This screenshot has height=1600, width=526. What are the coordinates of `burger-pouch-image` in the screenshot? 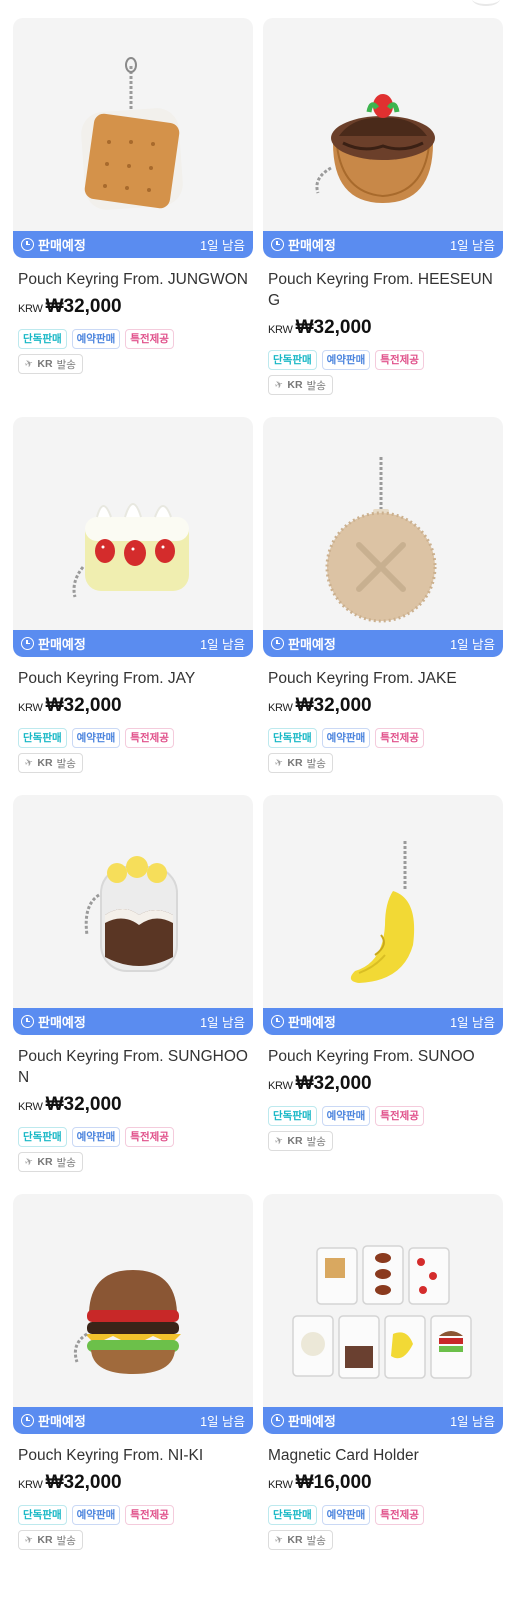 It's located at (127, 1322).